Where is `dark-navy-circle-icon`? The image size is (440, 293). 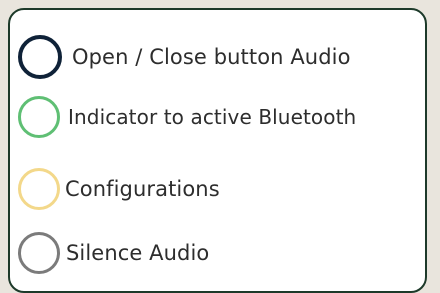
dark-navy-circle-icon is located at coordinates (40, 57).